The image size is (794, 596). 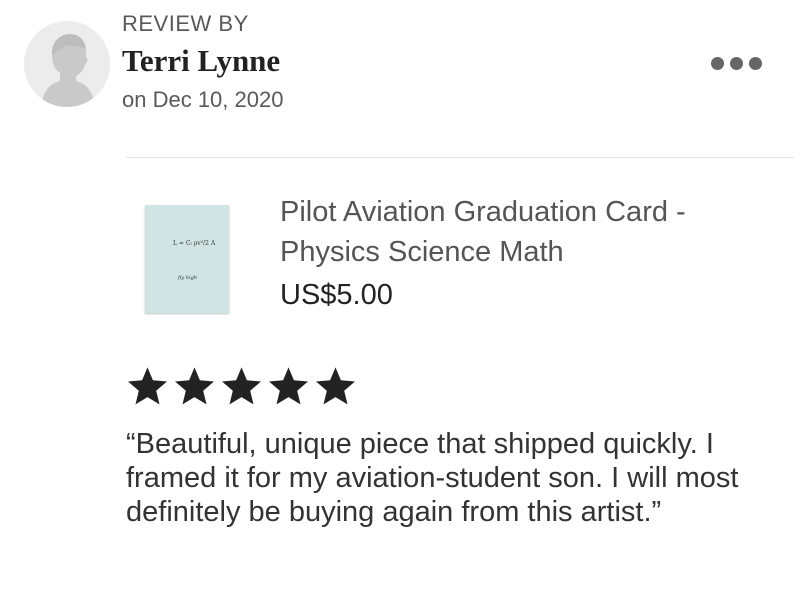 I want to click on default-user-avatar-icon, so click(x=67, y=64).